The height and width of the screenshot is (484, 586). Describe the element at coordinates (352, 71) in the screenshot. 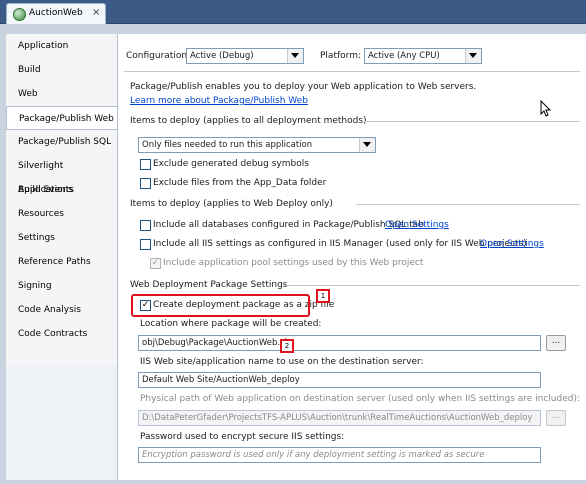

I see `divider` at that location.